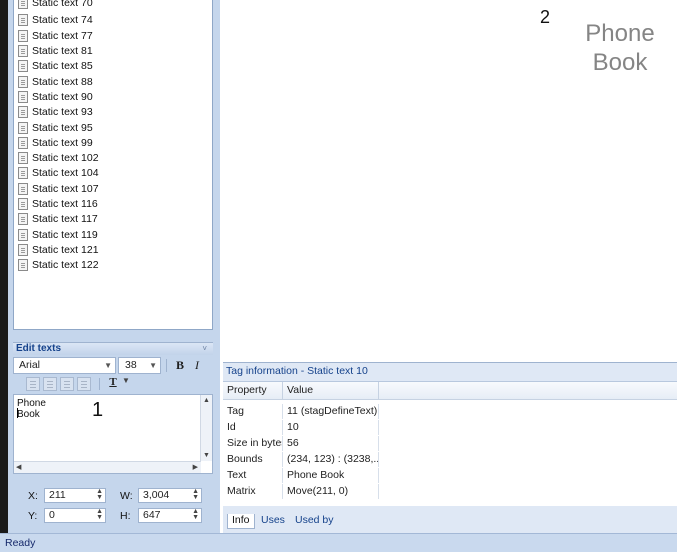 The image size is (677, 552). I want to click on font-size-select: 38 ▼, so click(139, 365).